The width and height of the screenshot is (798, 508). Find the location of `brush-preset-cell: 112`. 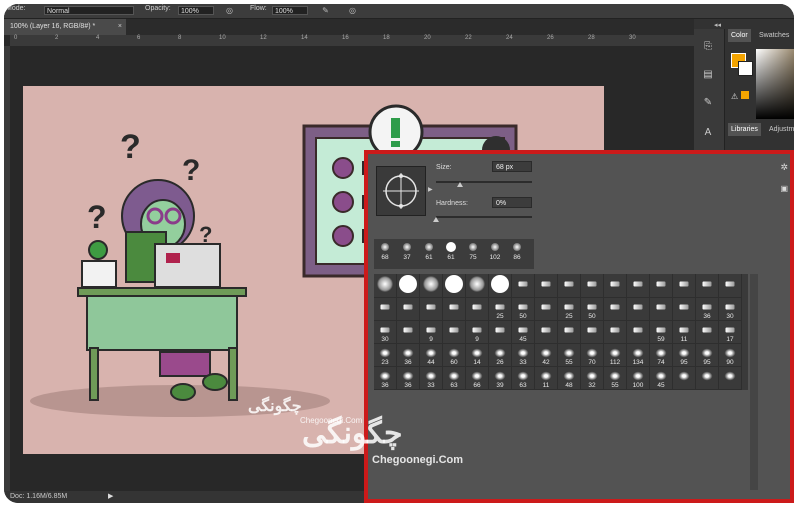

brush-preset-cell: 112 is located at coordinates (615, 355).